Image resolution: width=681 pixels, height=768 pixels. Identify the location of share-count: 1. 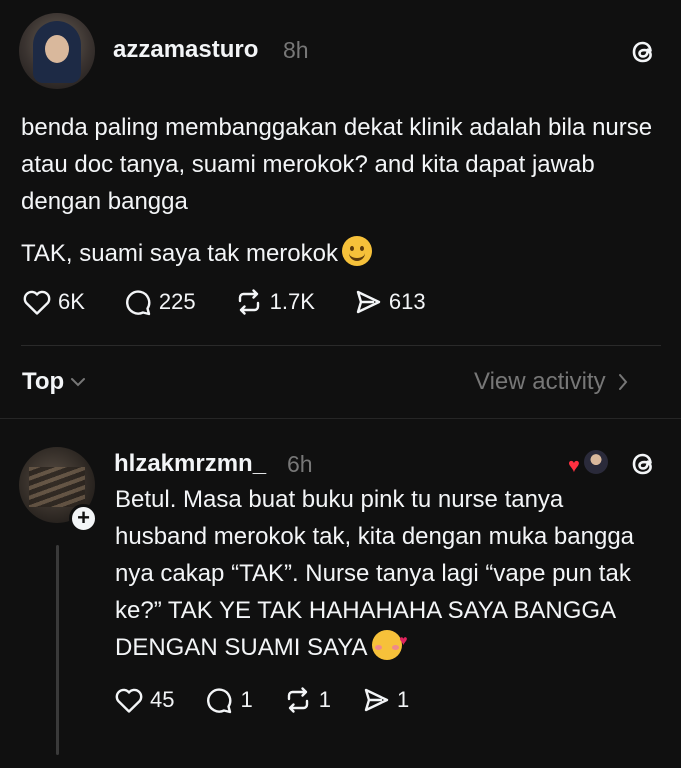
(403, 699).